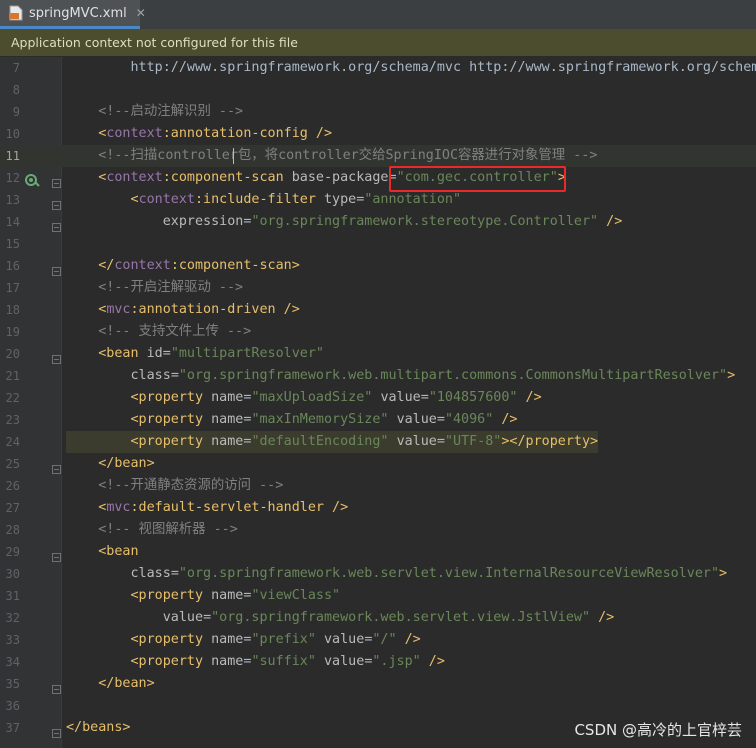  Describe the element at coordinates (12, 530) in the screenshot. I see `line-number: 28` at that location.